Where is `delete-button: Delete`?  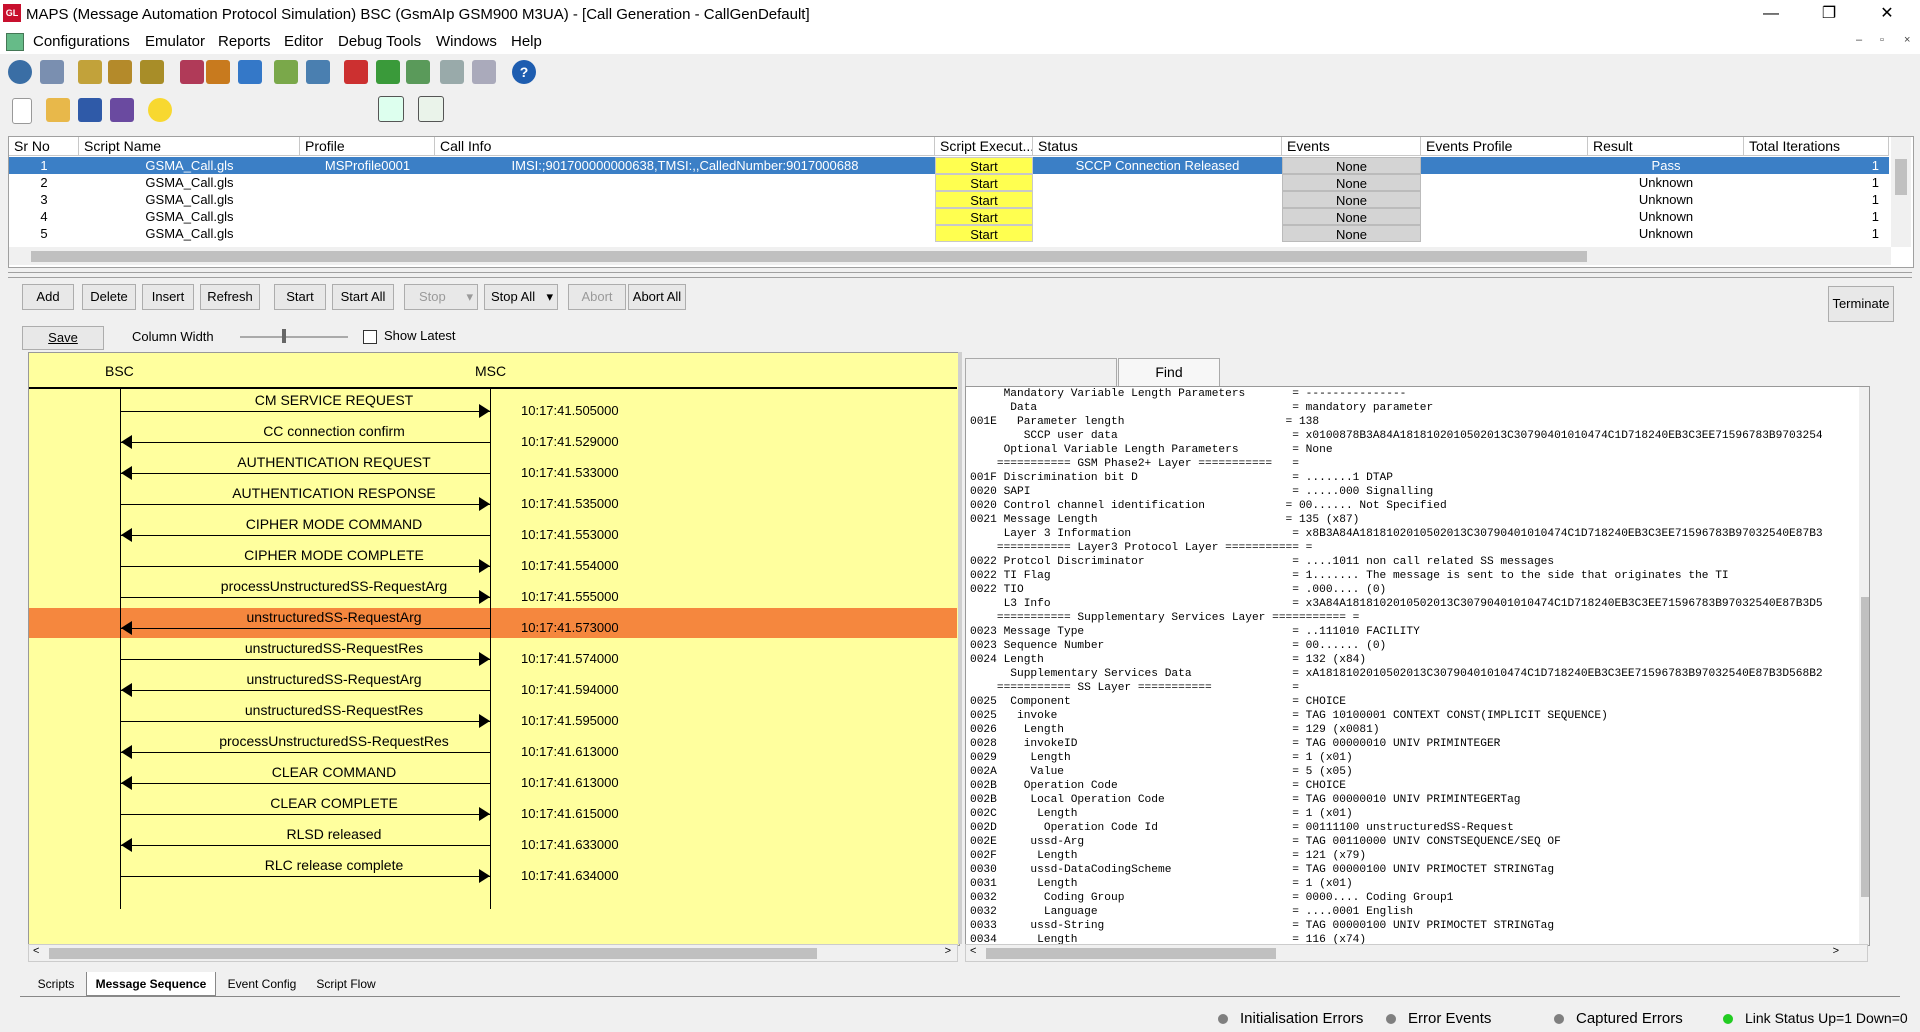 delete-button: Delete is located at coordinates (109, 297).